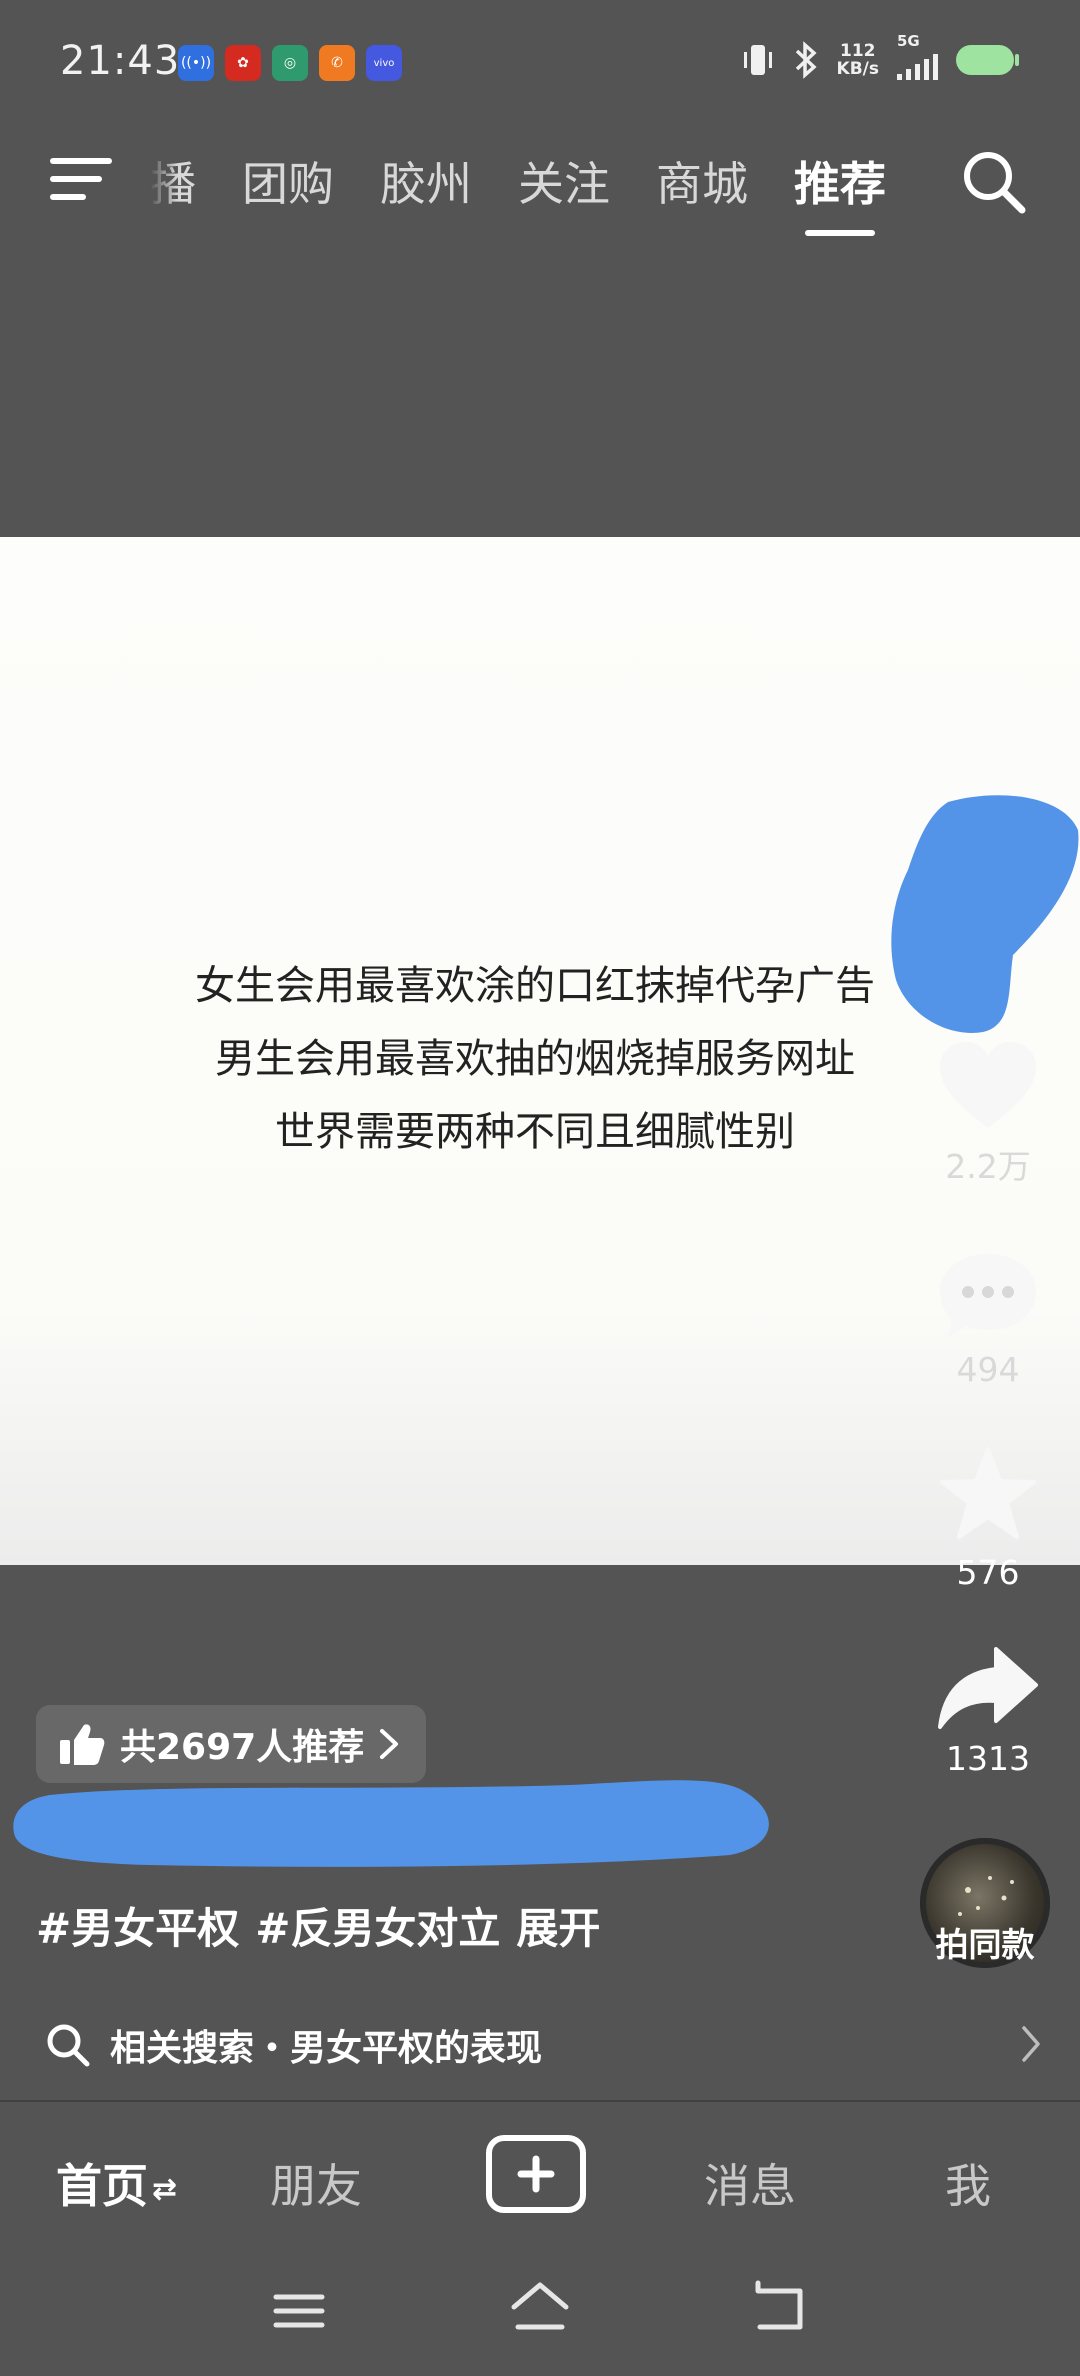 The height and width of the screenshot is (2376, 1080). Describe the element at coordinates (988, 1688) in the screenshot. I see `share-icon` at that location.